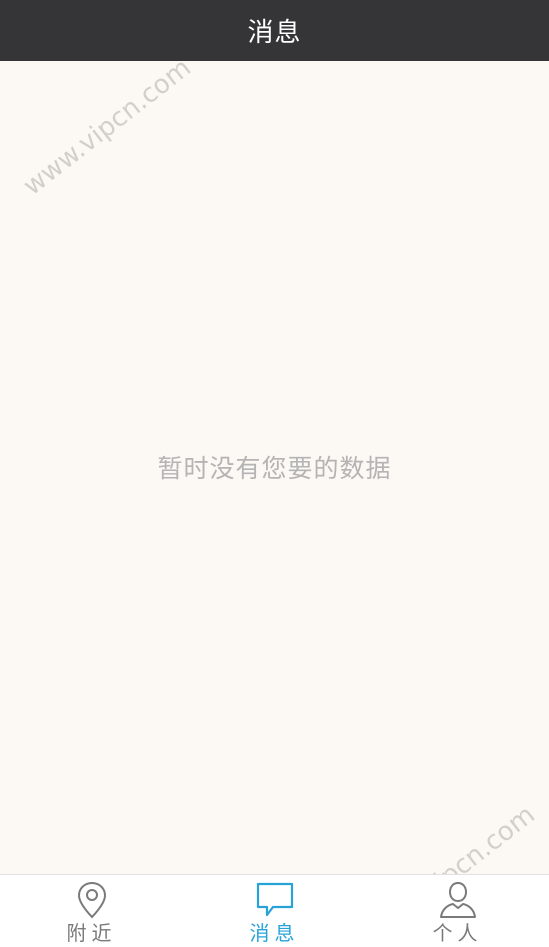 This screenshot has height=947, width=549. I want to click on tab-messages: 消息, so click(274, 911).